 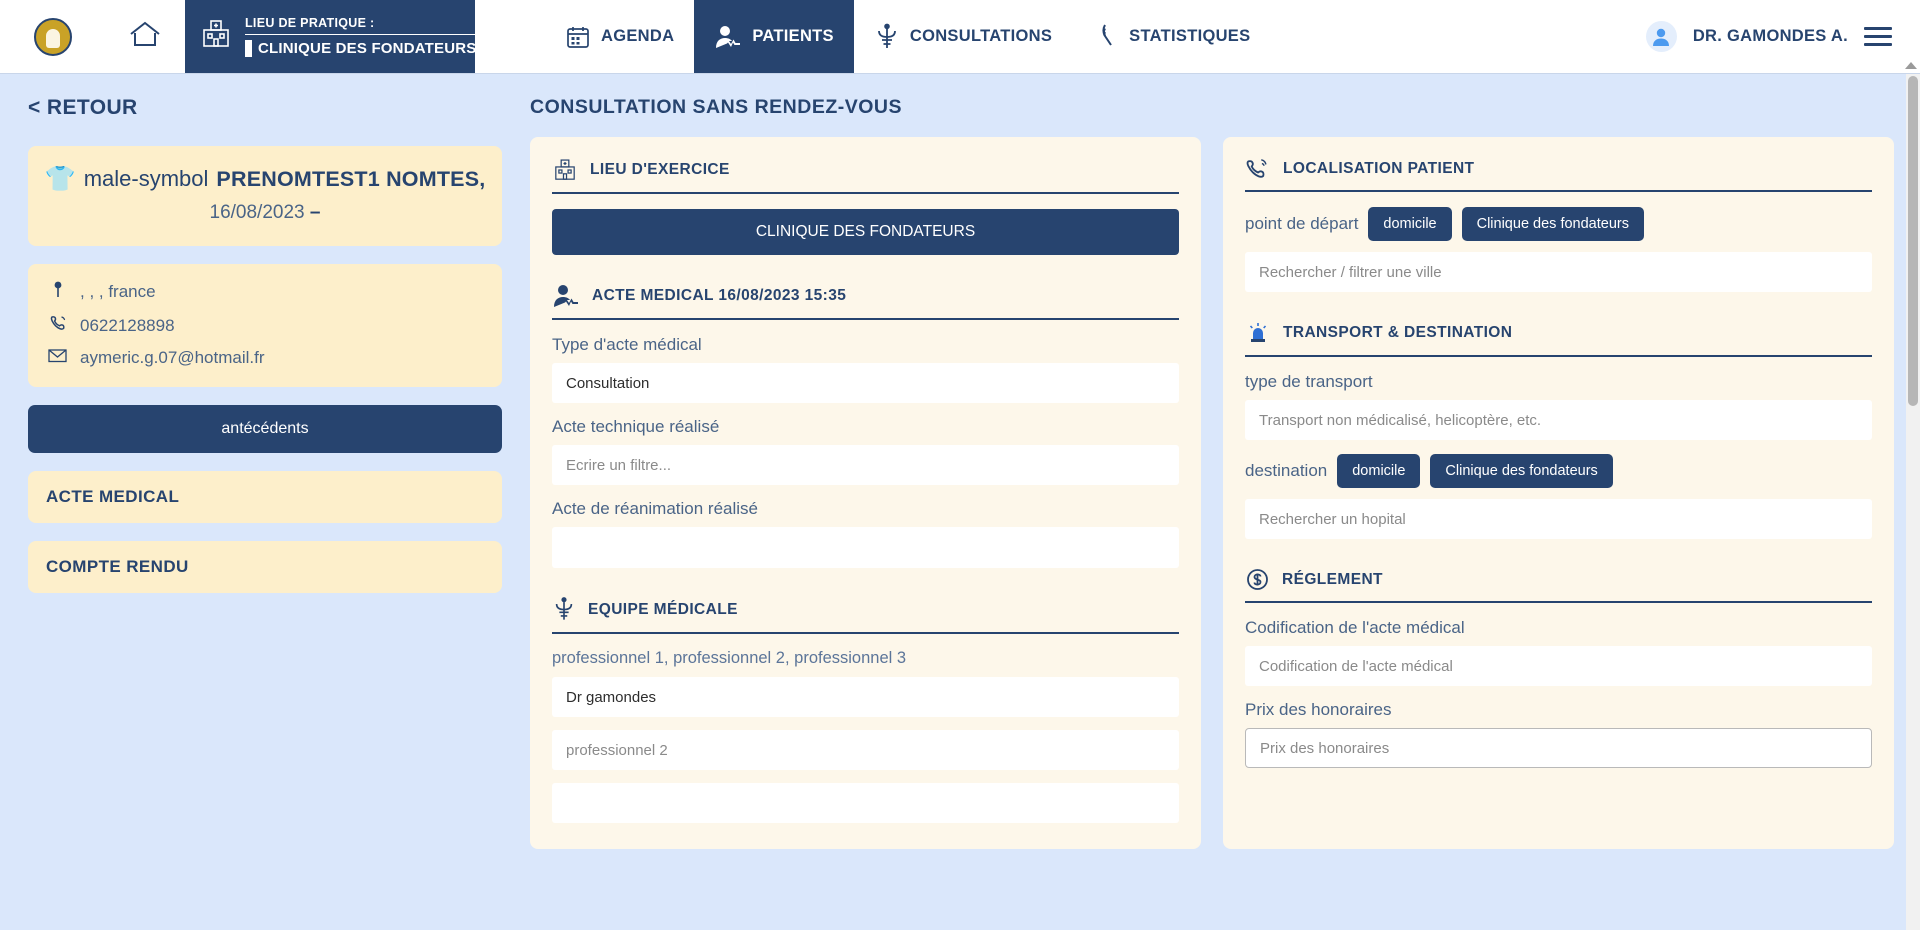 I want to click on patient-address: , , , france, so click(x=118, y=291).